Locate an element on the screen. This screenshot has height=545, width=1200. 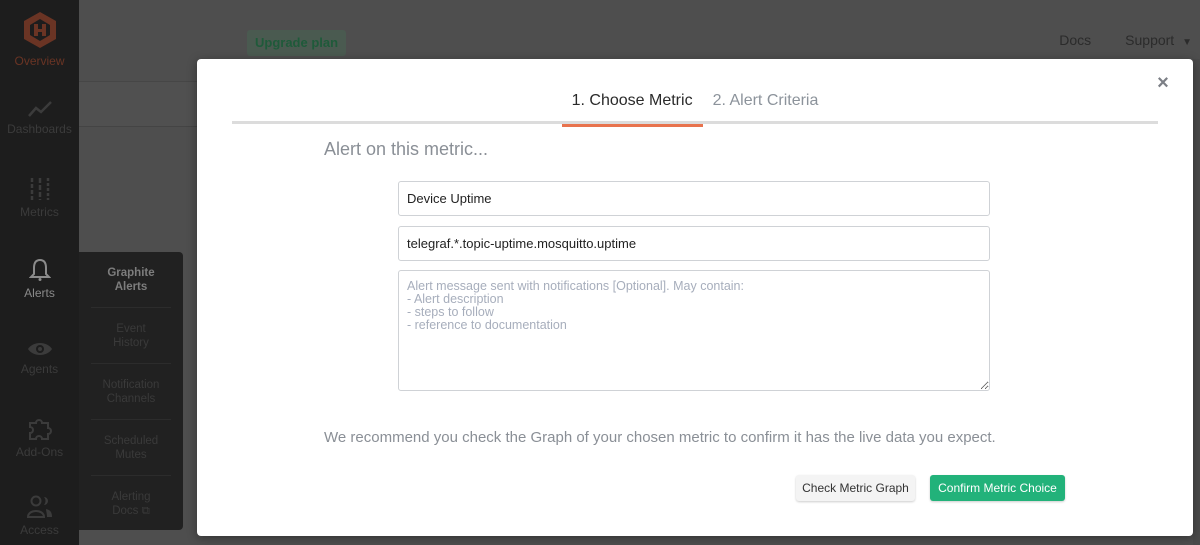
submenu-label: Scheduled is located at coordinates (131, 440).